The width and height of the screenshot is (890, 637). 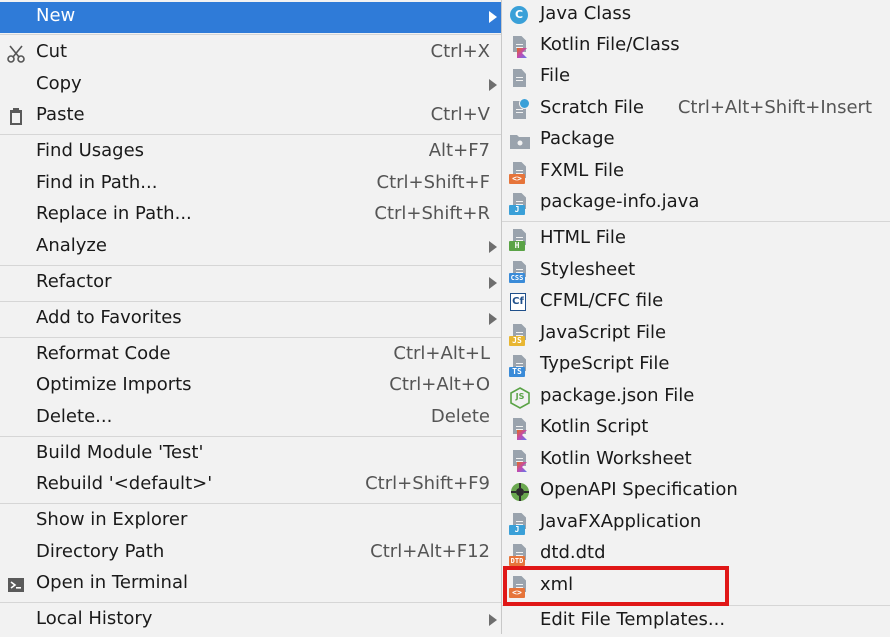 What do you see at coordinates (520, 47) in the screenshot?
I see `kotlin-file-icon` at bounding box center [520, 47].